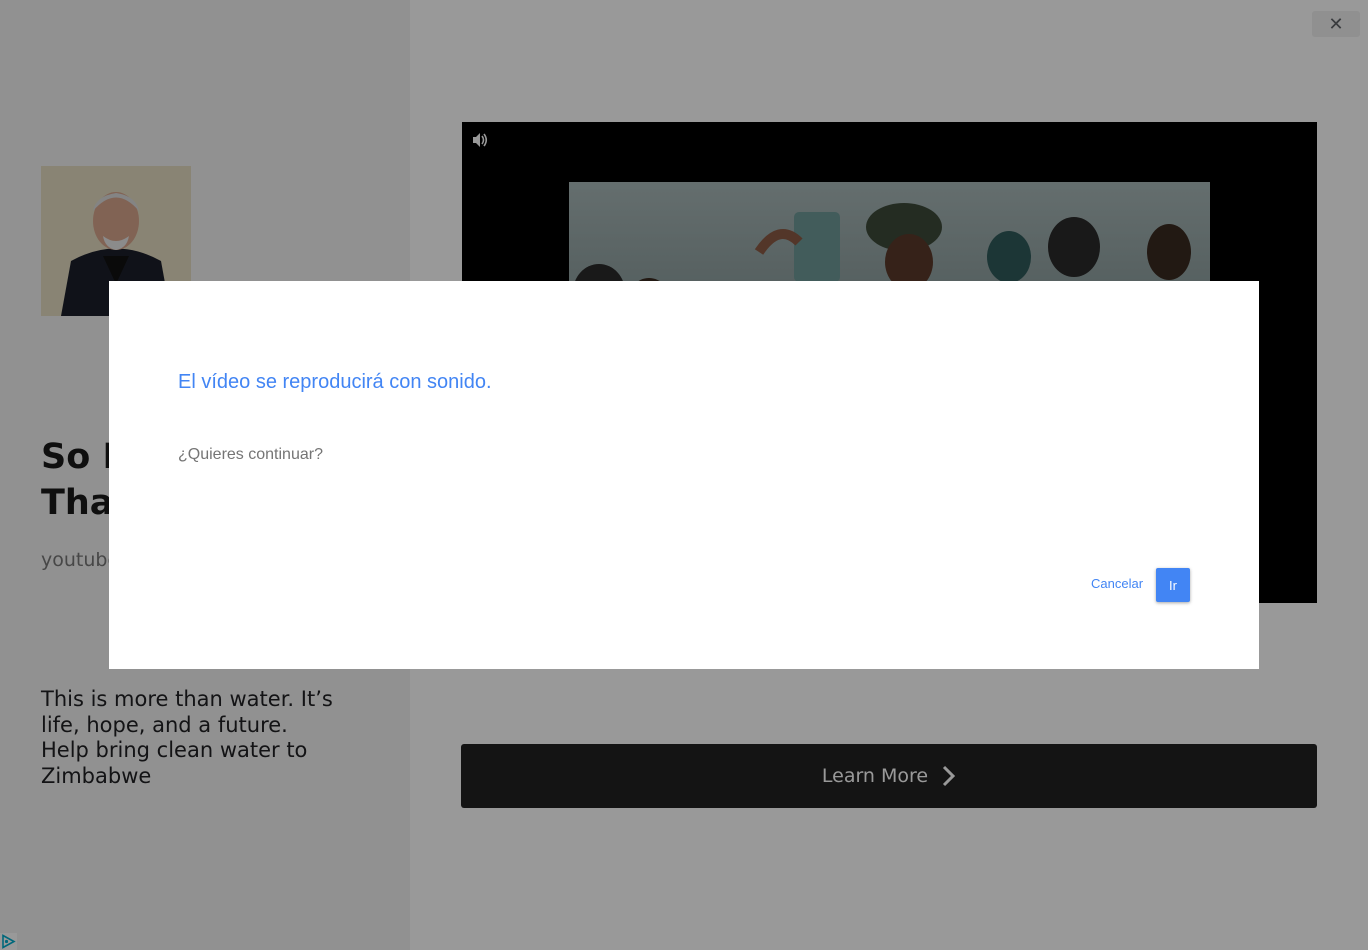  What do you see at coordinates (250, 454) in the screenshot?
I see `dialog-message: ¿Quieres continuar?` at bounding box center [250, 454].